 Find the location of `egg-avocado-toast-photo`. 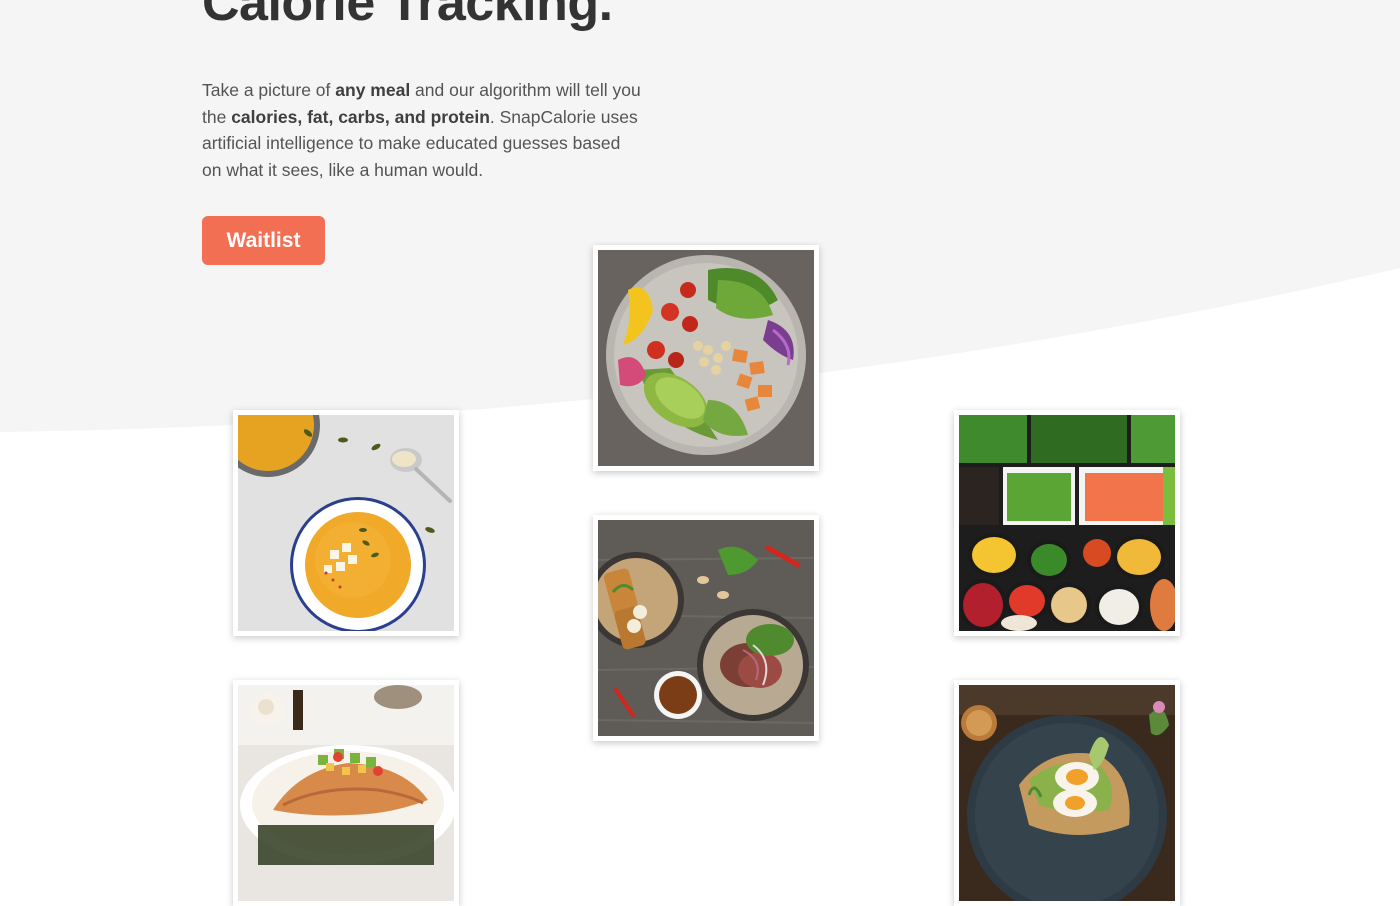

egg-avocado-toast-photo is located at coordinates (1067, 793).